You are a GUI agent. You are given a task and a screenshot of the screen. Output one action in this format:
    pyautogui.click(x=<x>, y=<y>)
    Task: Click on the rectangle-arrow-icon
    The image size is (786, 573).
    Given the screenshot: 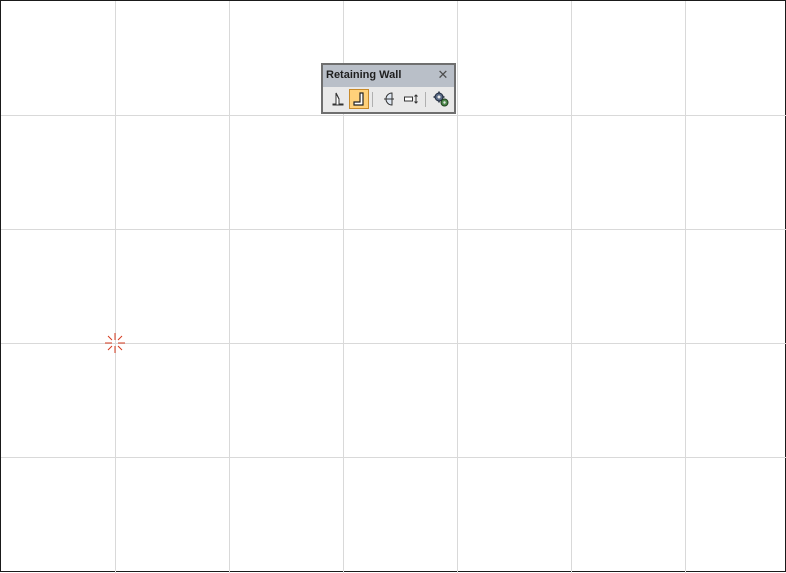 What is the action you would take?
    pyautogui.click(x=411, y=99)
    